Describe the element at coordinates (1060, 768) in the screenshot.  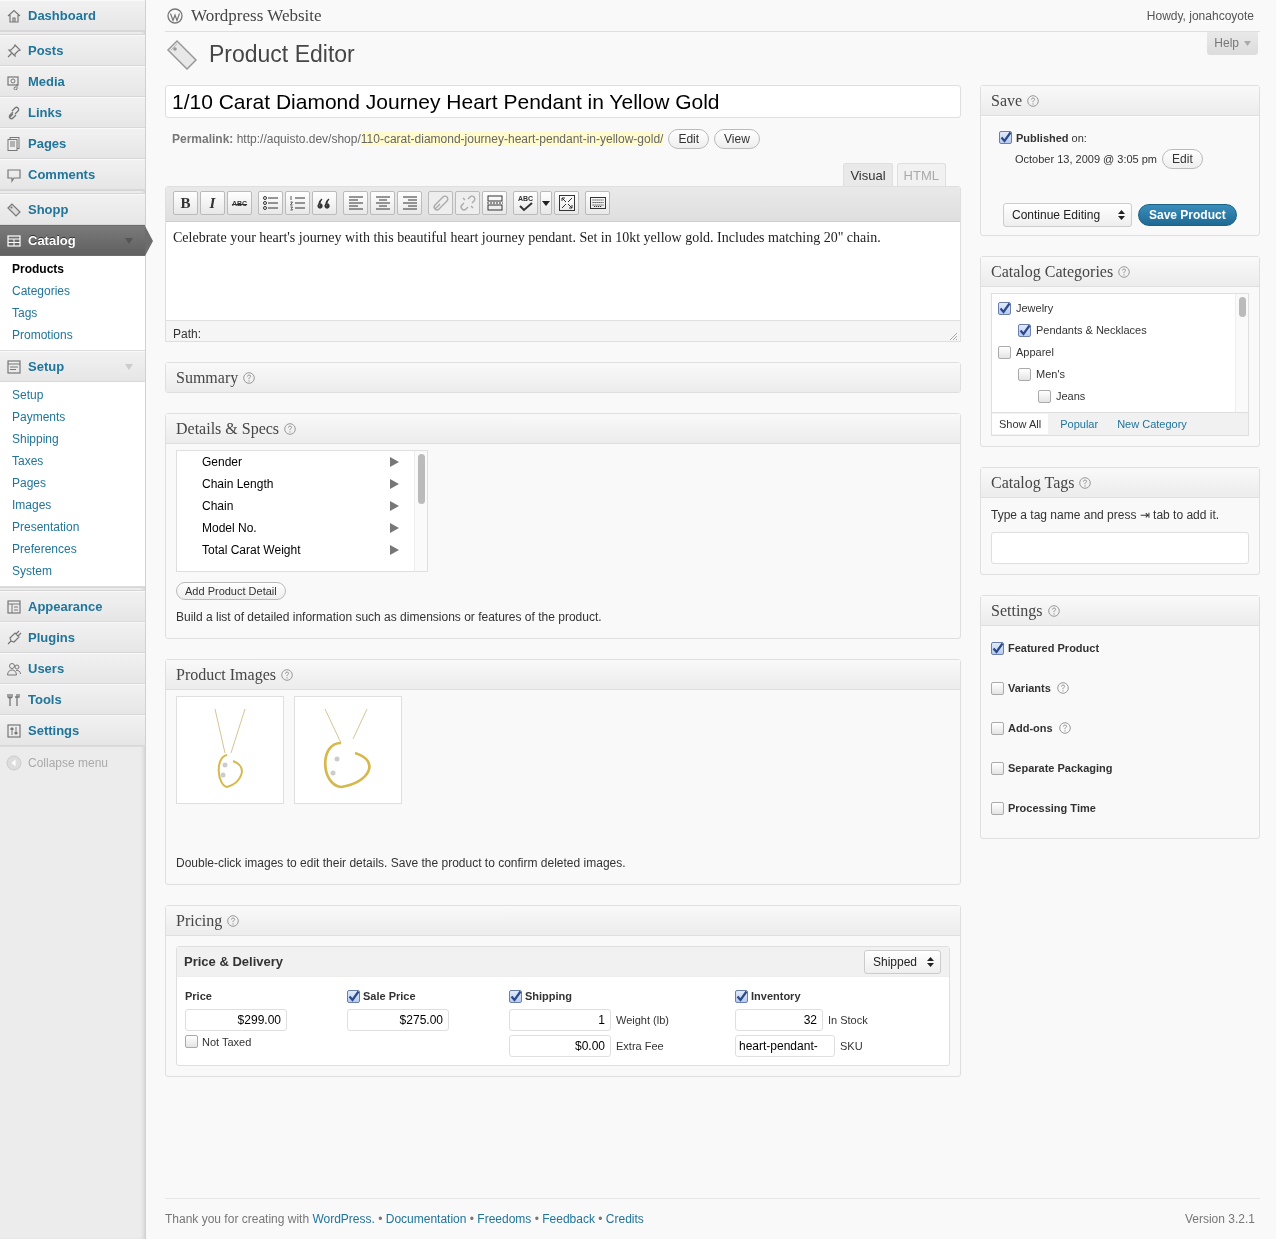
I see `setting-label: Separate Packaging` at that location.